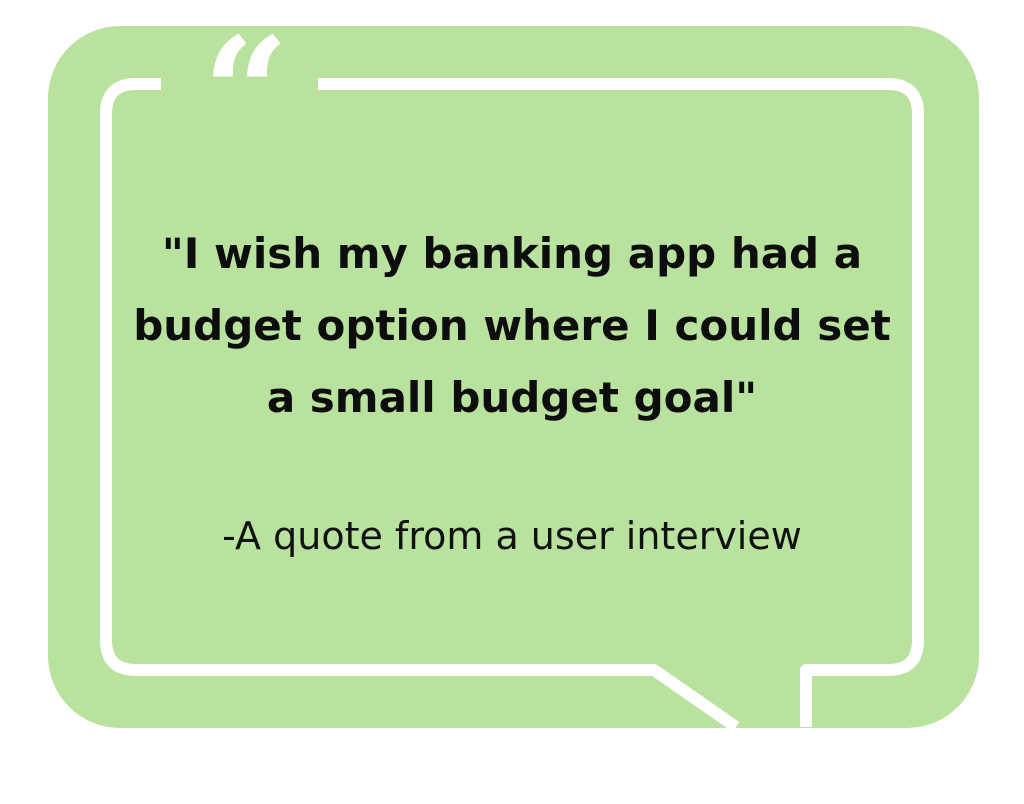 The height and width of the screenshot is (804, 1024). Describe the element at coordinates (246, 93) in the screenshot. I see `quotation-mark-icon: “` at that location.